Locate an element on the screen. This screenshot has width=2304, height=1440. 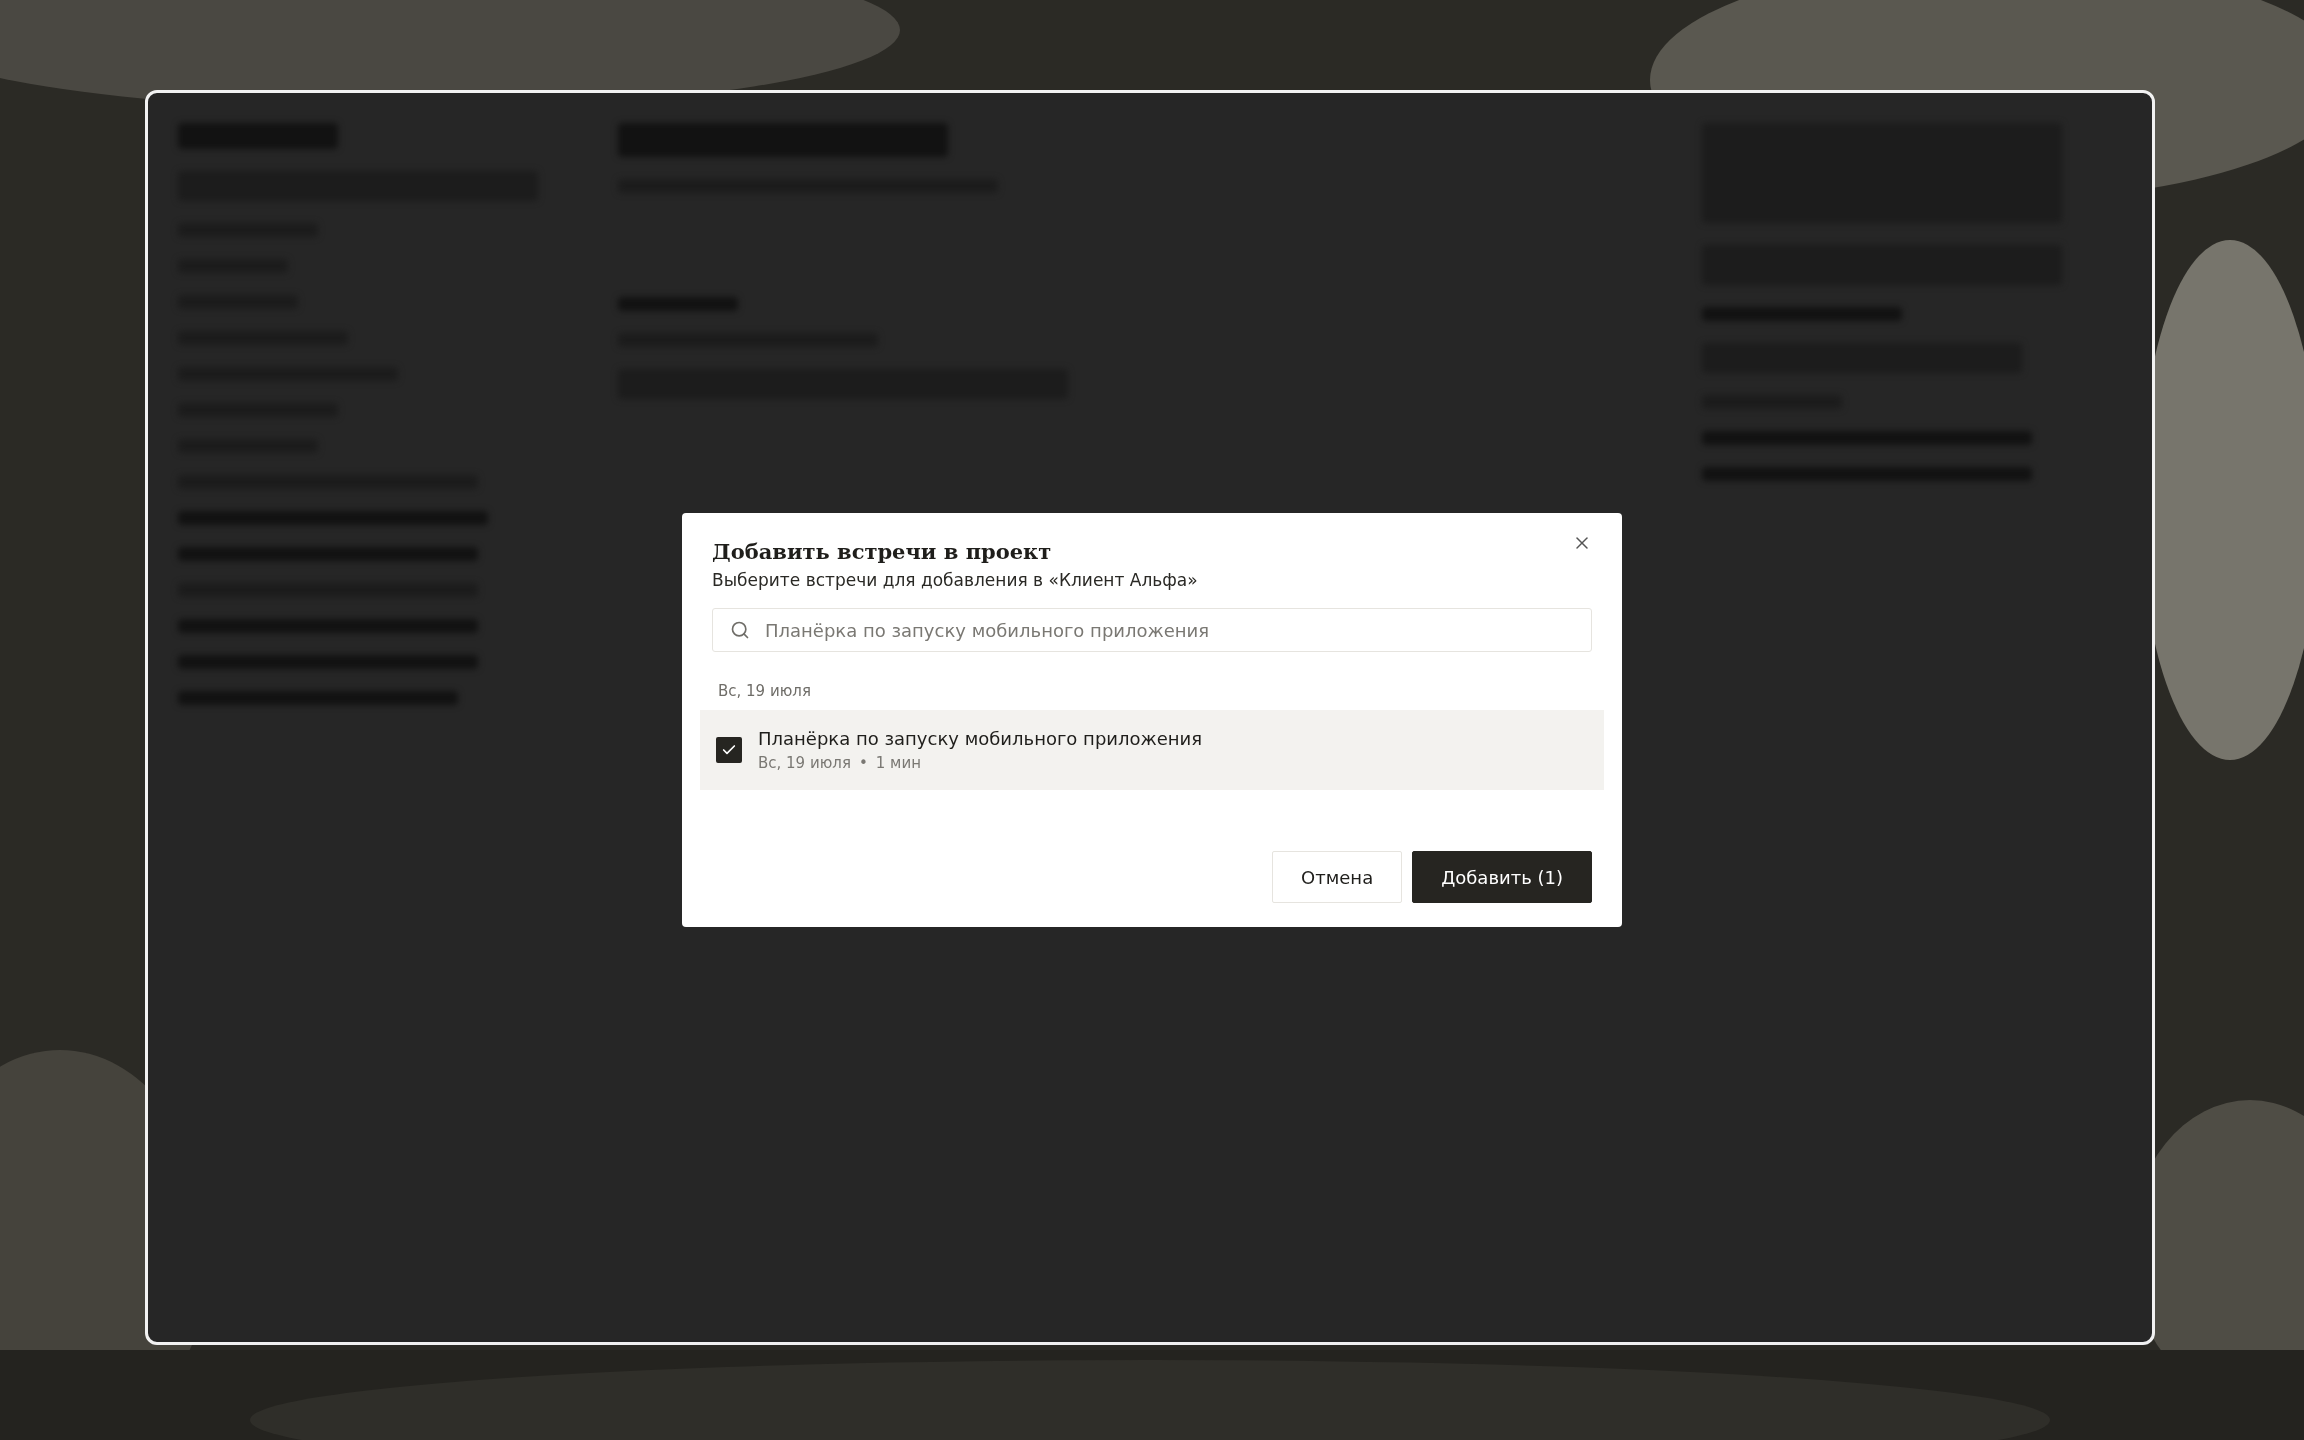
dialog-title: Добавить встречи в проект is located at coordinates (882, 551).